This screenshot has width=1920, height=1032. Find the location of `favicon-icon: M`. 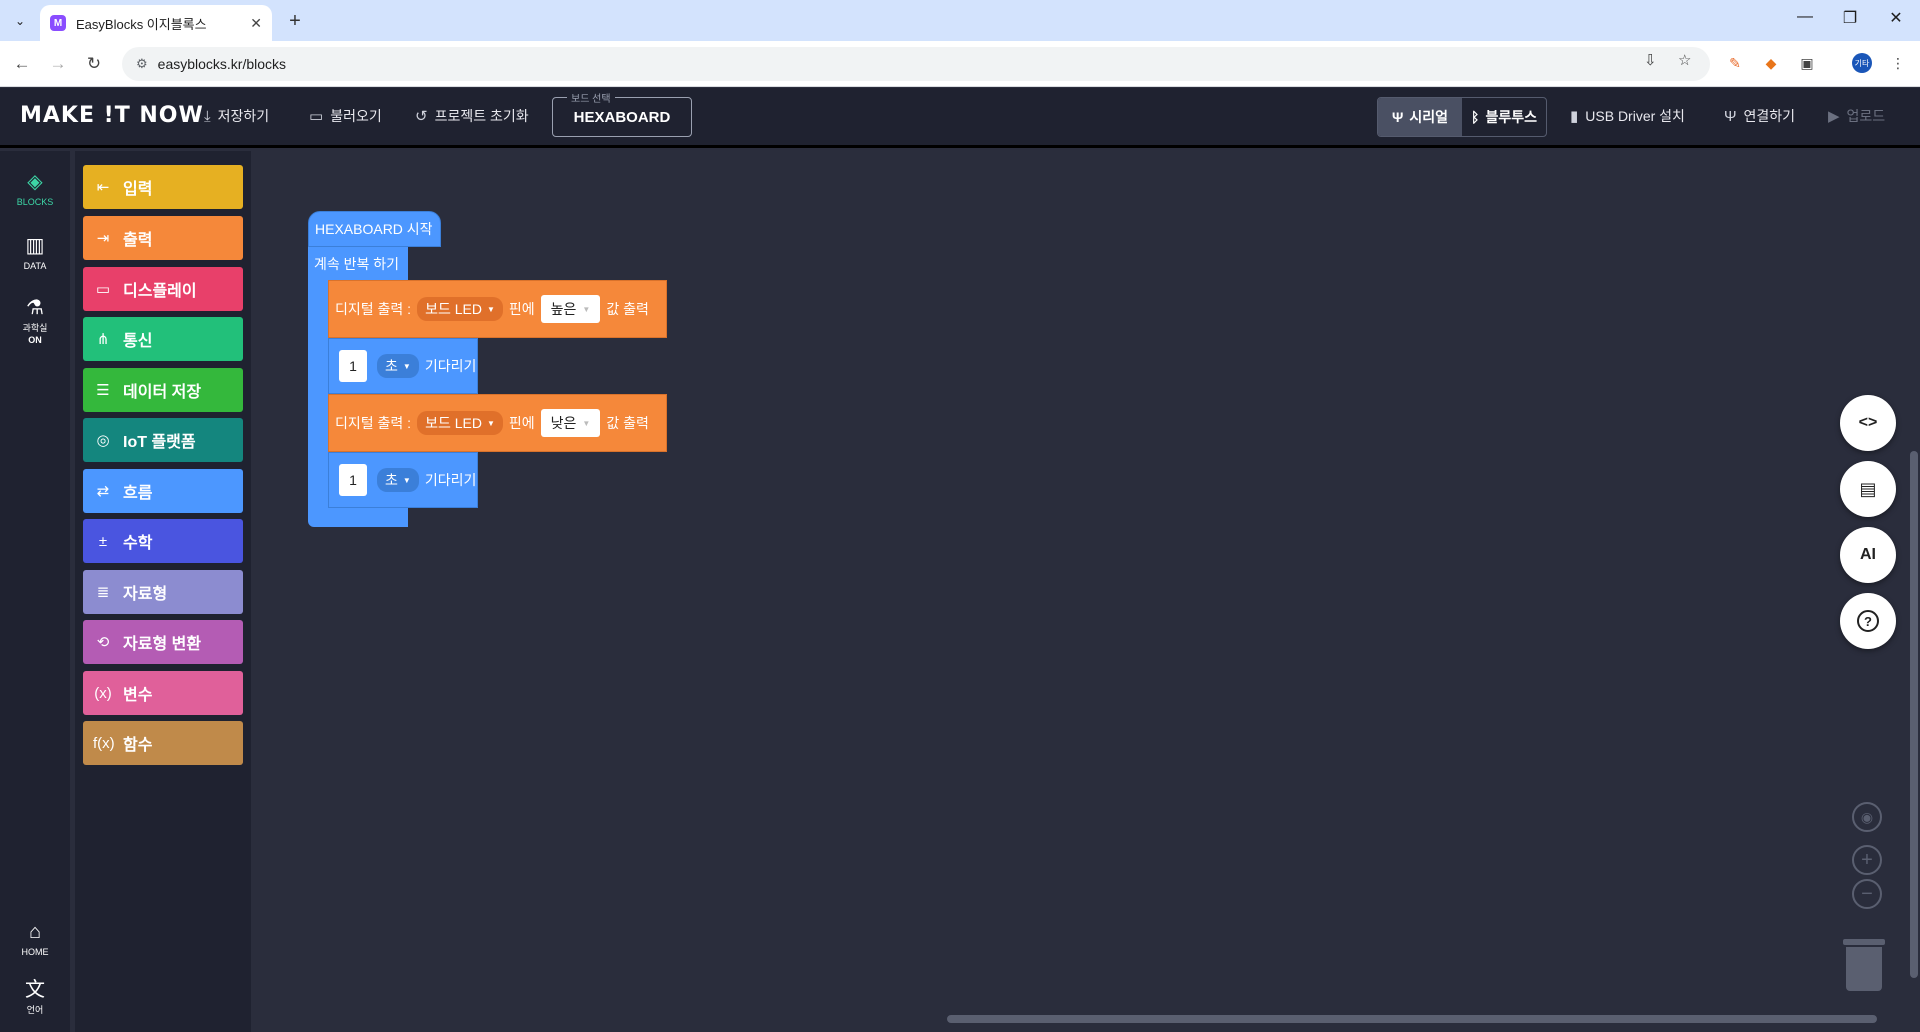

favicon-icon: M is located at coordinates (58, 23).